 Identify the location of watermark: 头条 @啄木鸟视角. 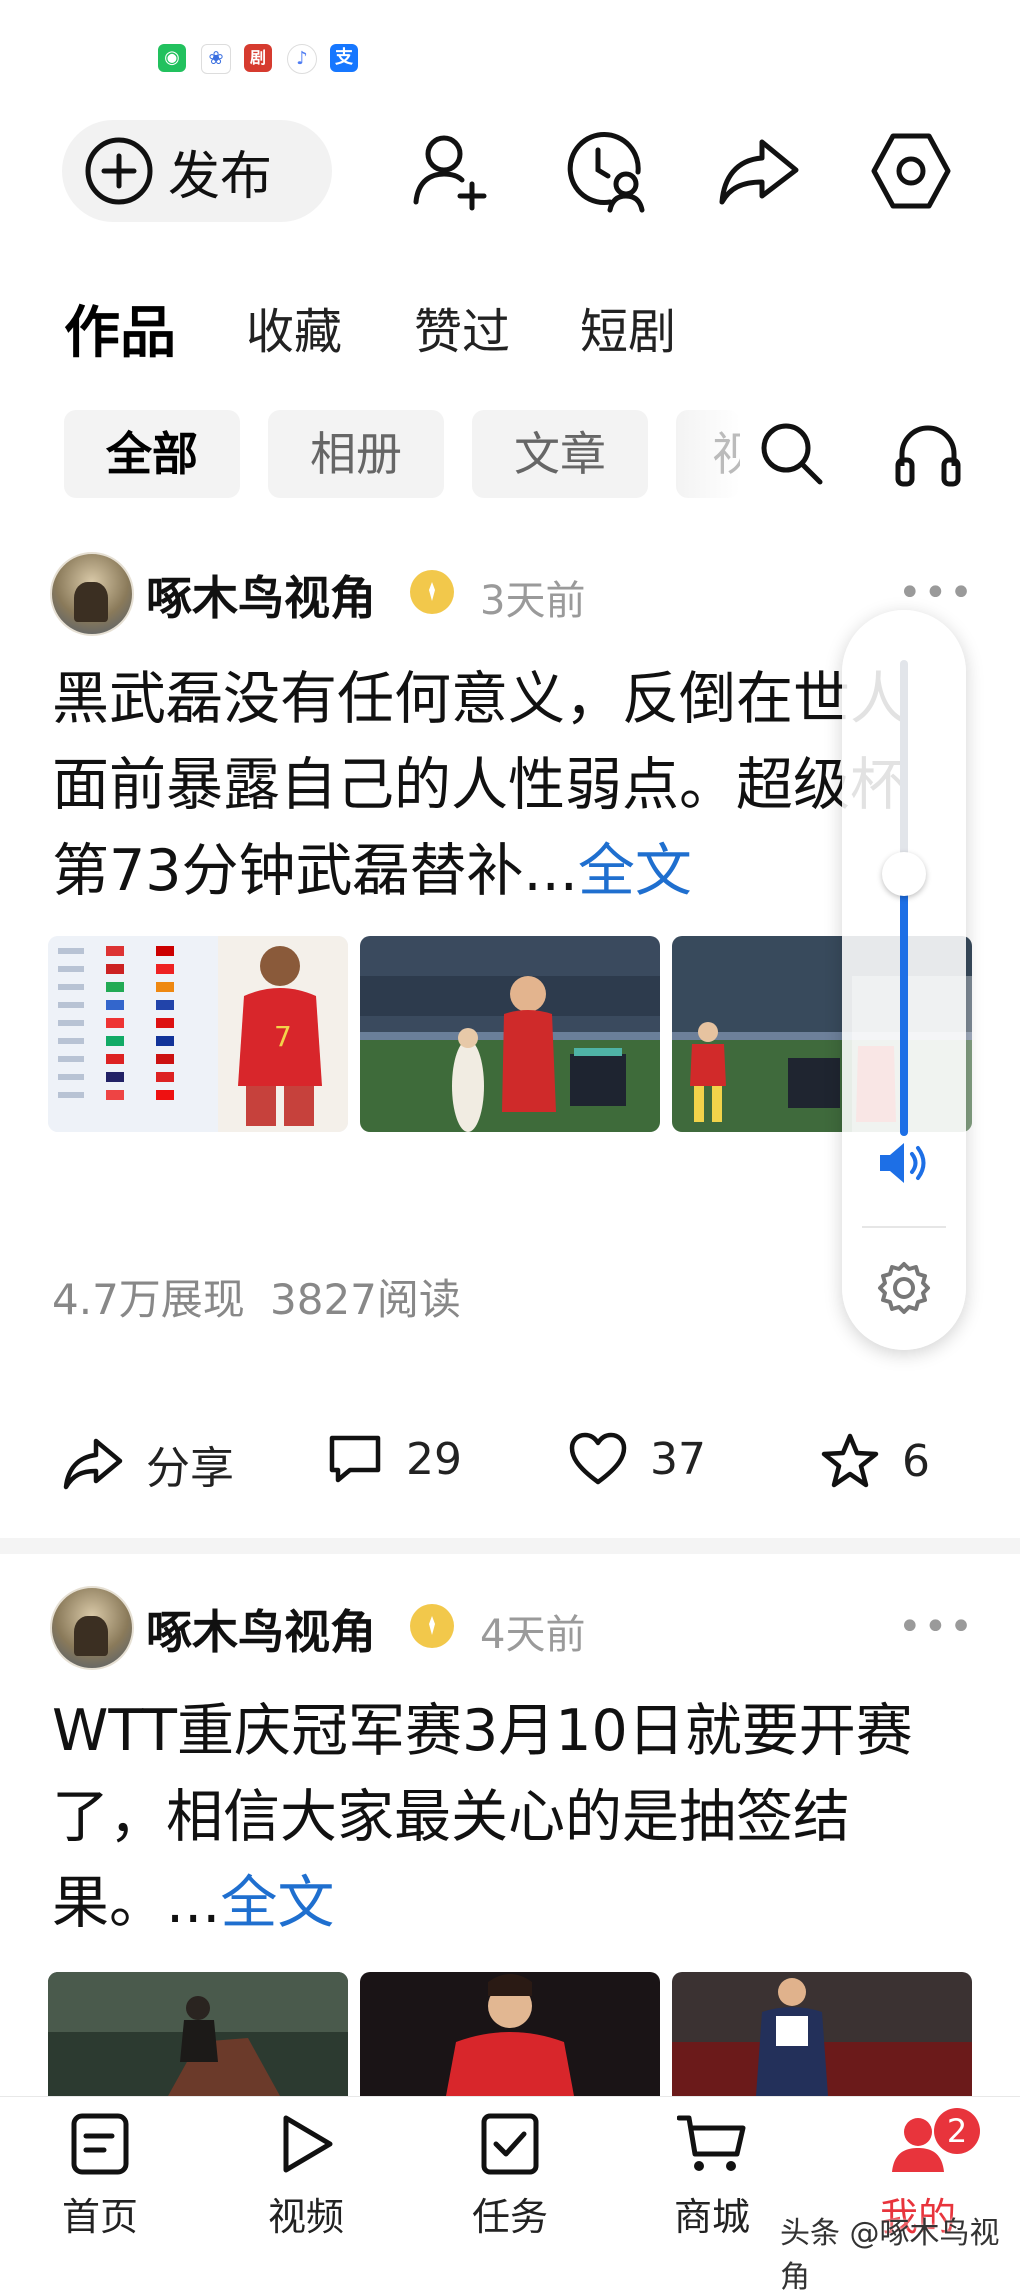
(890, 2255).